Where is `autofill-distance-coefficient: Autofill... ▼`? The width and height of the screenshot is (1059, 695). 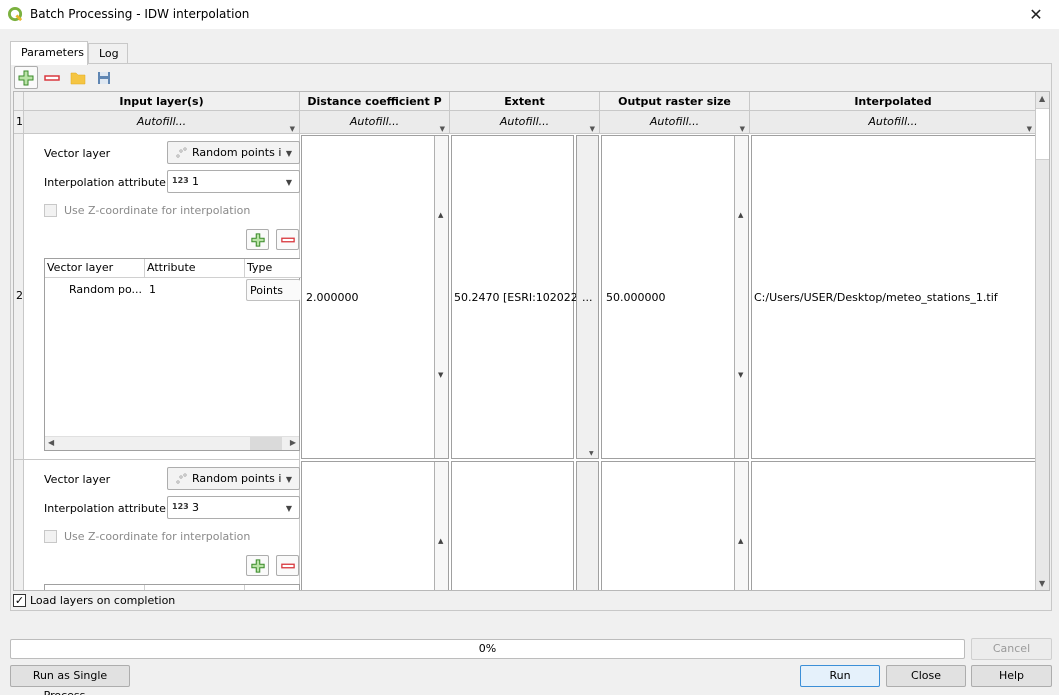 autofill-distance-coefficient: Autofill... ▼ is located at coordinates (375, 122).